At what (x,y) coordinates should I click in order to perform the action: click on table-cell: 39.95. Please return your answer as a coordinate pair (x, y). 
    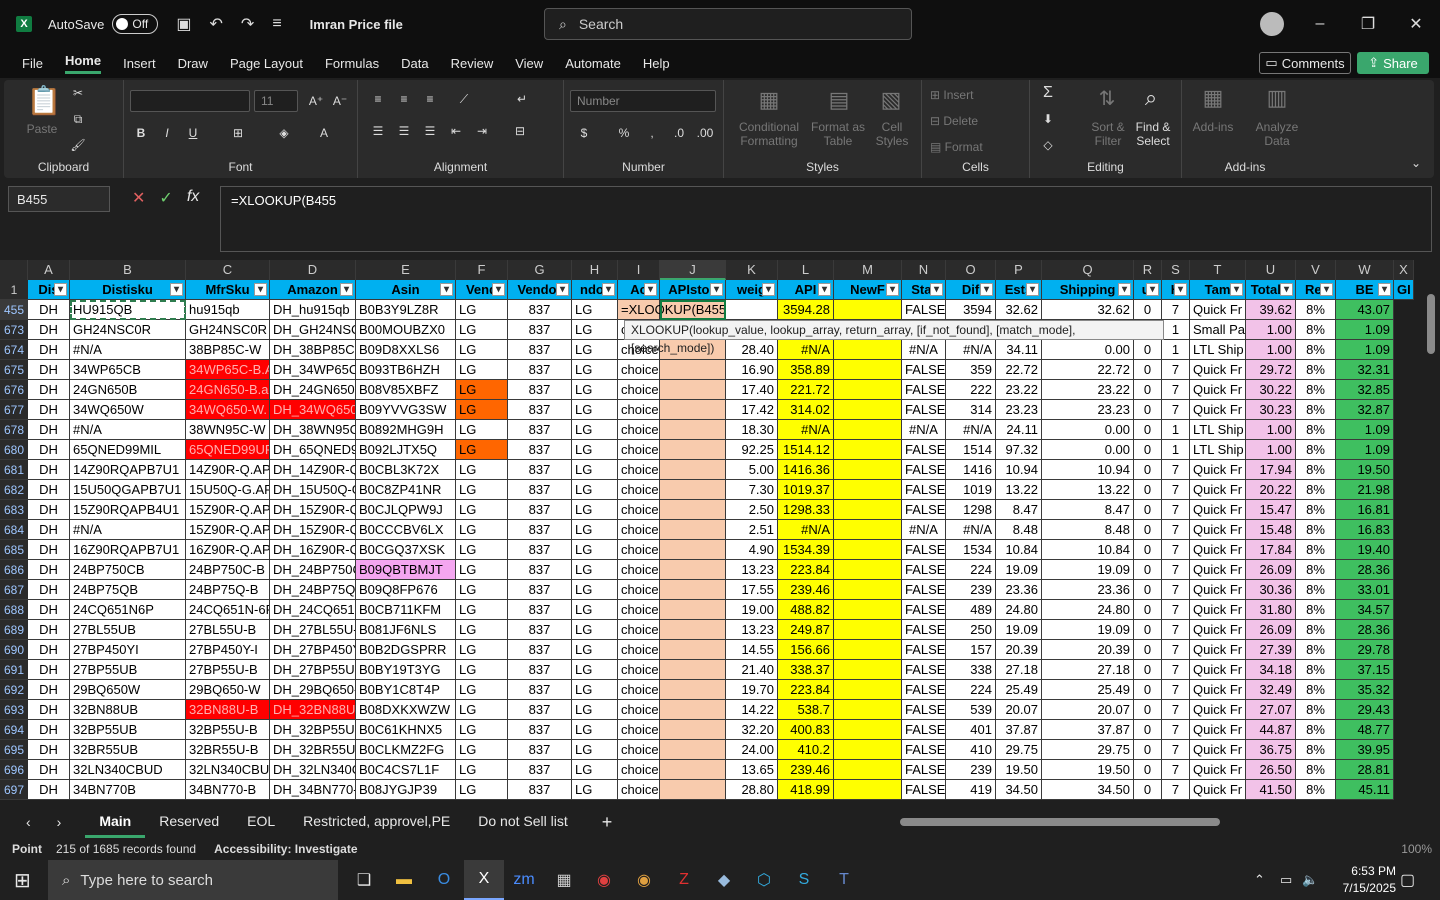
    Looking at the image, I should click on (1365, 750).